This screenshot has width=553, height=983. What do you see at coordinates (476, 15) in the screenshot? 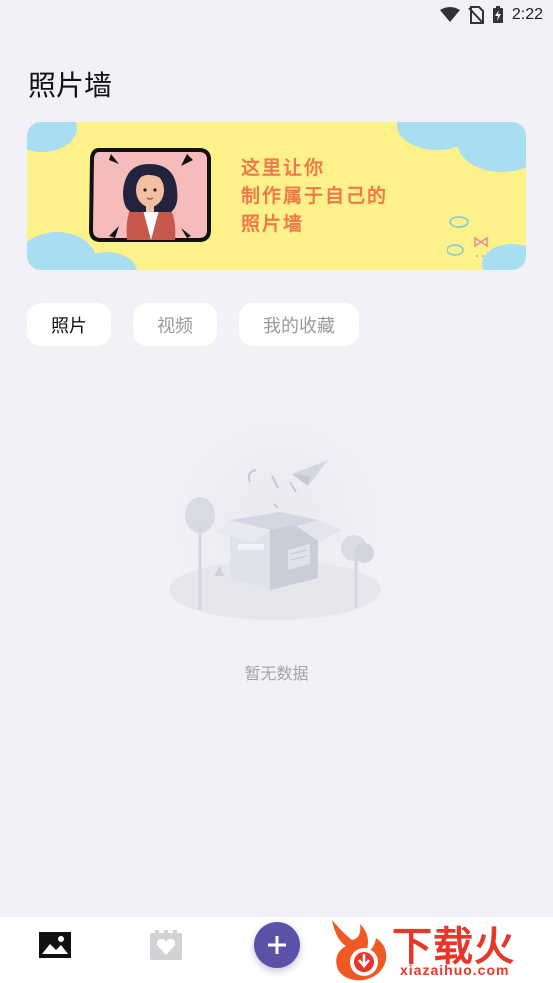
I see `no-sim-icon` at bounding box center [476, 15].